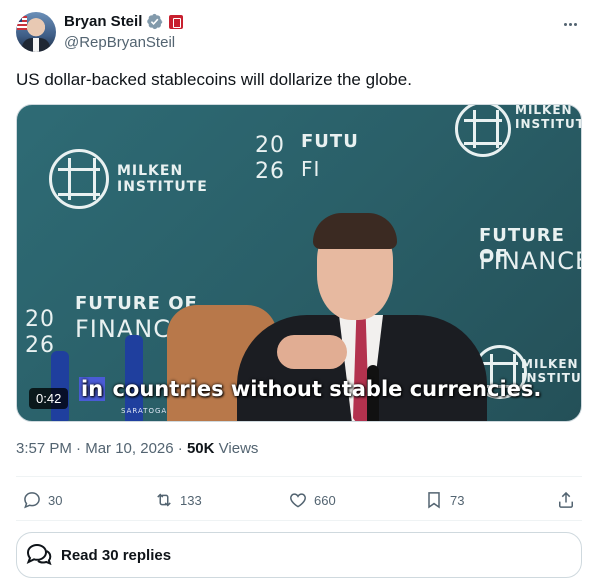 This screenshot has width=598, height=586. What do you see at coordinates (55, 500) in the screenshot?
I see `reply-count: 30` at bounding box center [55, 500].